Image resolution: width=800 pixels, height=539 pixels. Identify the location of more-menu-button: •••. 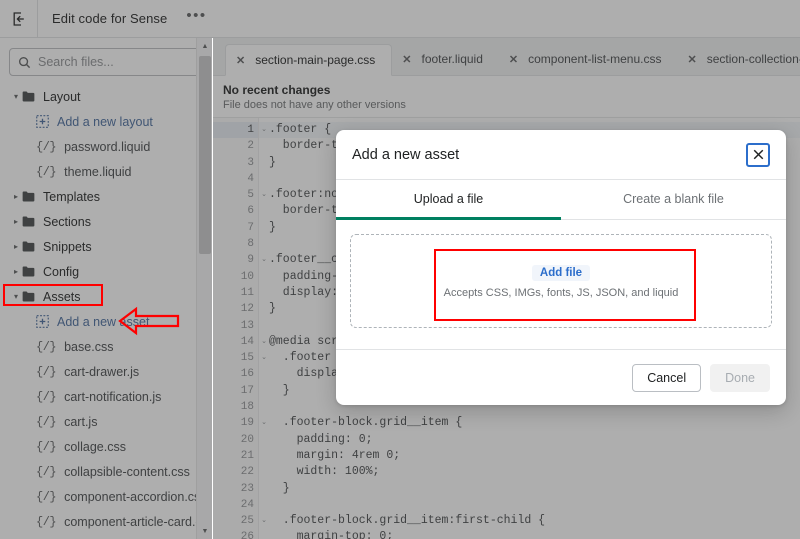
(196, 18).